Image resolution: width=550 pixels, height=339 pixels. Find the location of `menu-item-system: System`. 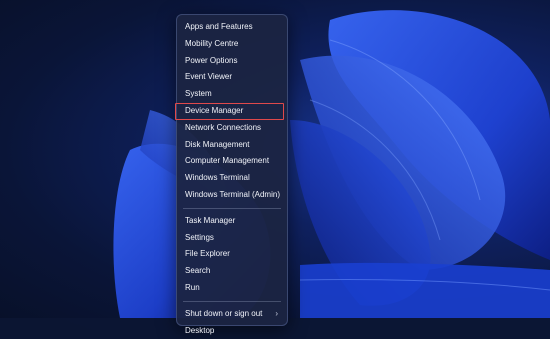

menu-item-system: System is located at coordinates (232, 94).